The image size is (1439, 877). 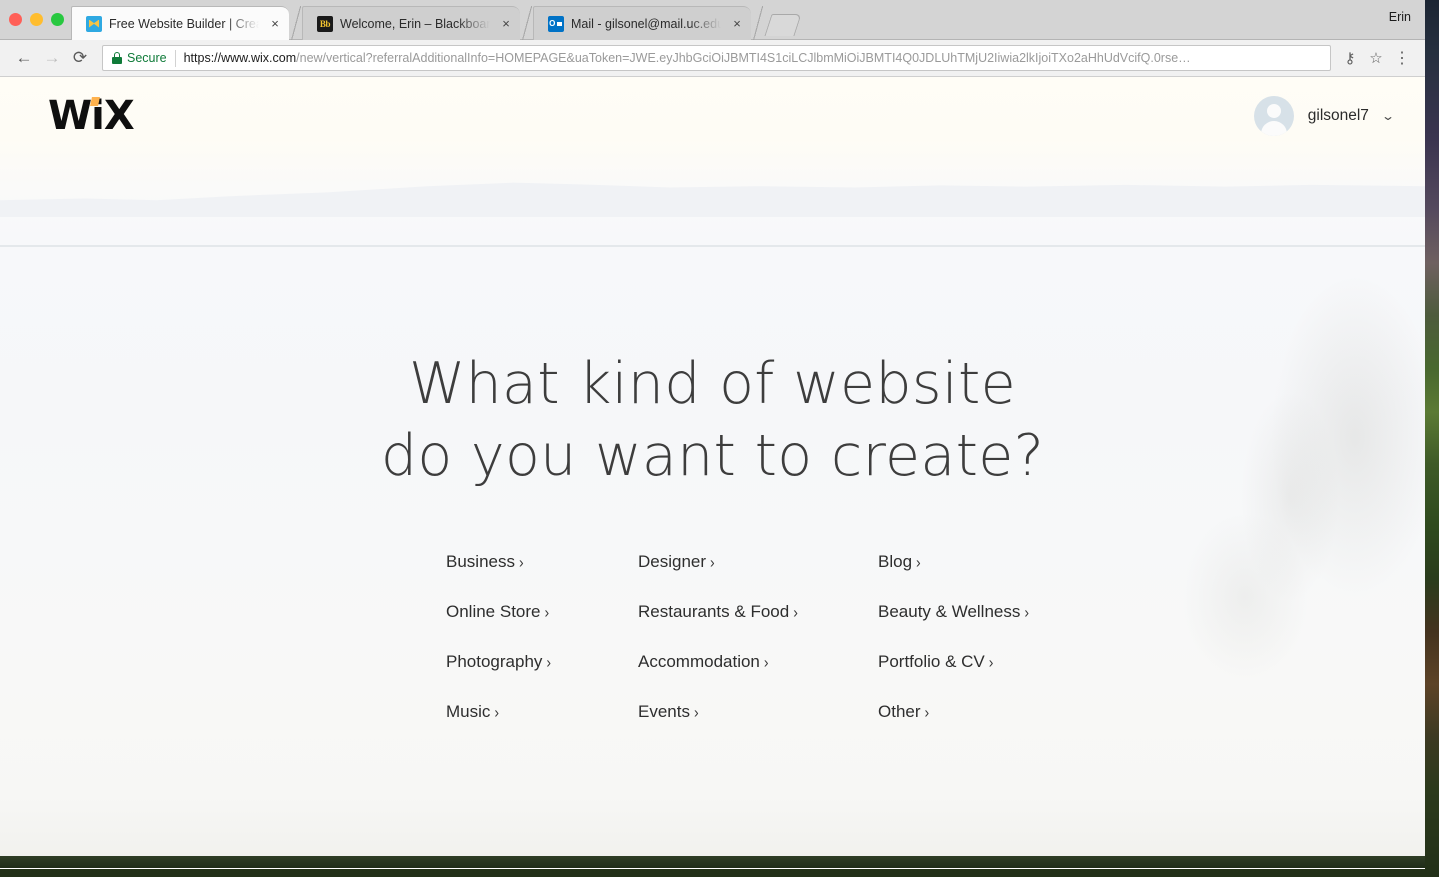 I want to click on category-link: Beauty & Wellness ›, so click(x=953, y=612).